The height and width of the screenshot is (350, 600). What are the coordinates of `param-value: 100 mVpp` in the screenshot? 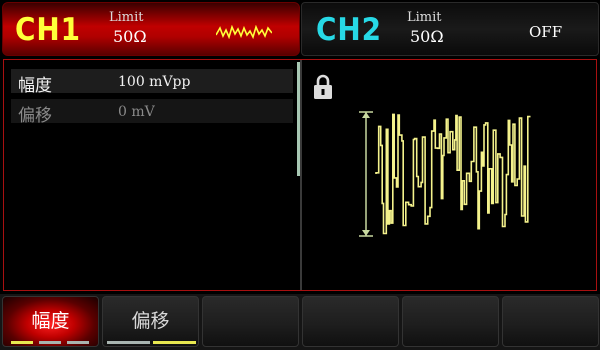 It's located at (154, 82).